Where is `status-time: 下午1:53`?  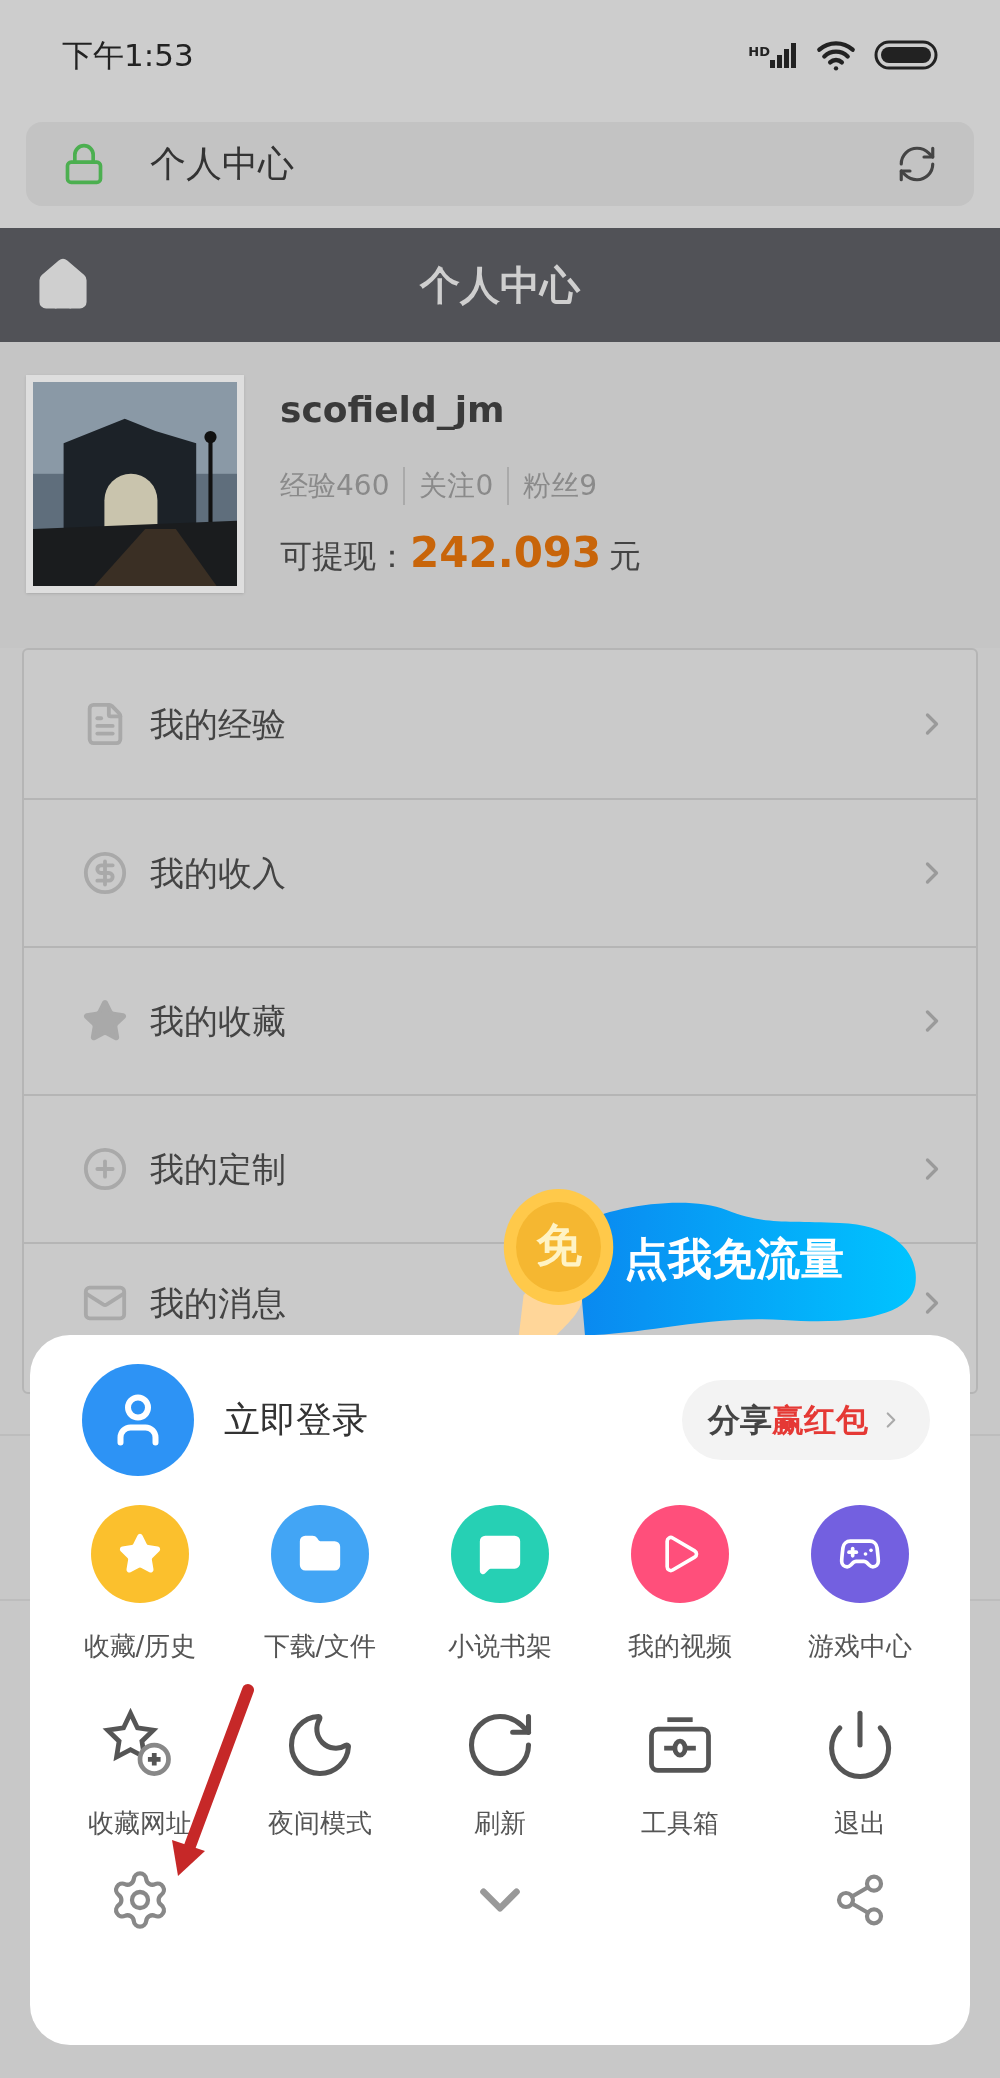
status-time: 下午1:53 is located at coordinates (128, 55).